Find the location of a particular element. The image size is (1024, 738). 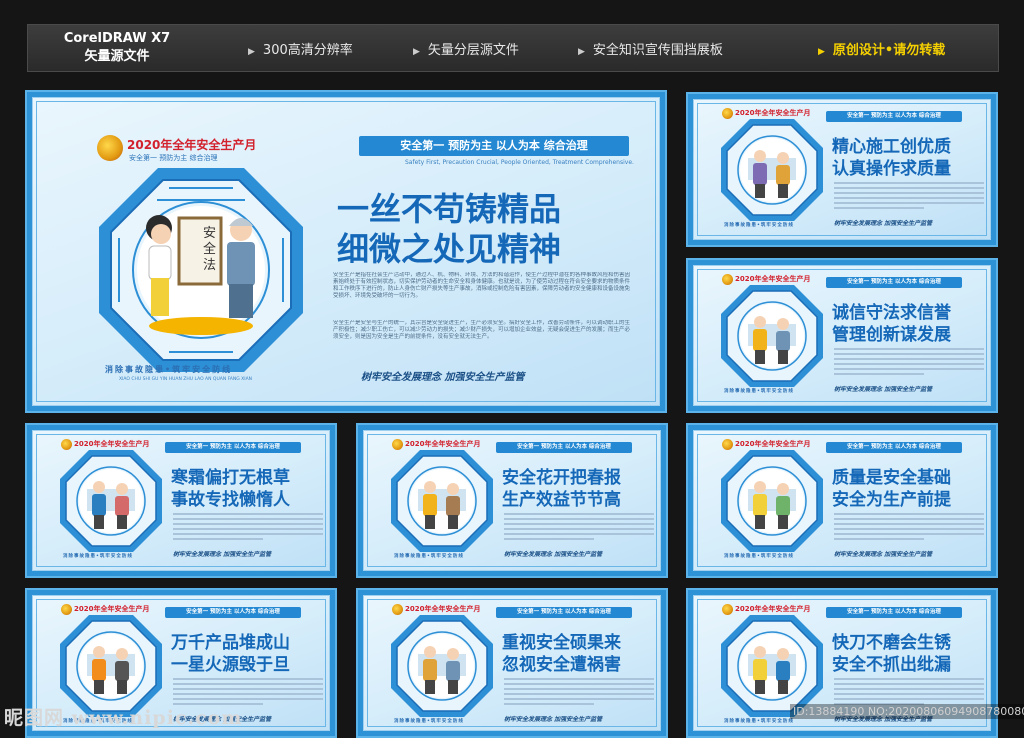

board-title-line2: 安全为生产前提 is located at coordinates (891, 500).